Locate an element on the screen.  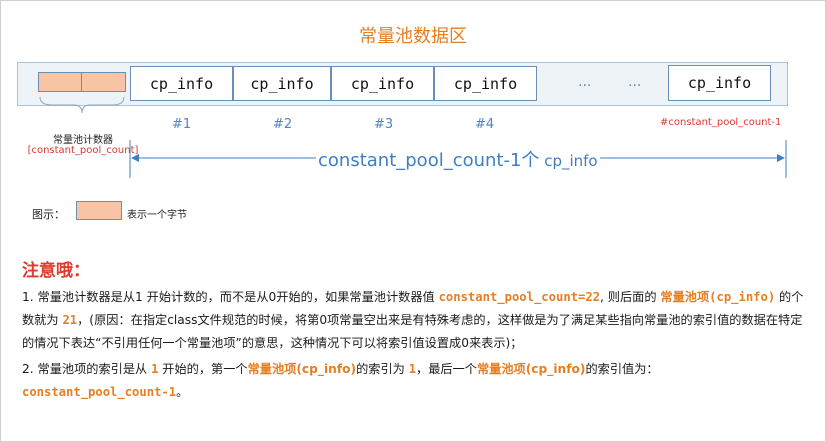
cp-info-cell-2: cp_info is located at coordinates (282, 83).